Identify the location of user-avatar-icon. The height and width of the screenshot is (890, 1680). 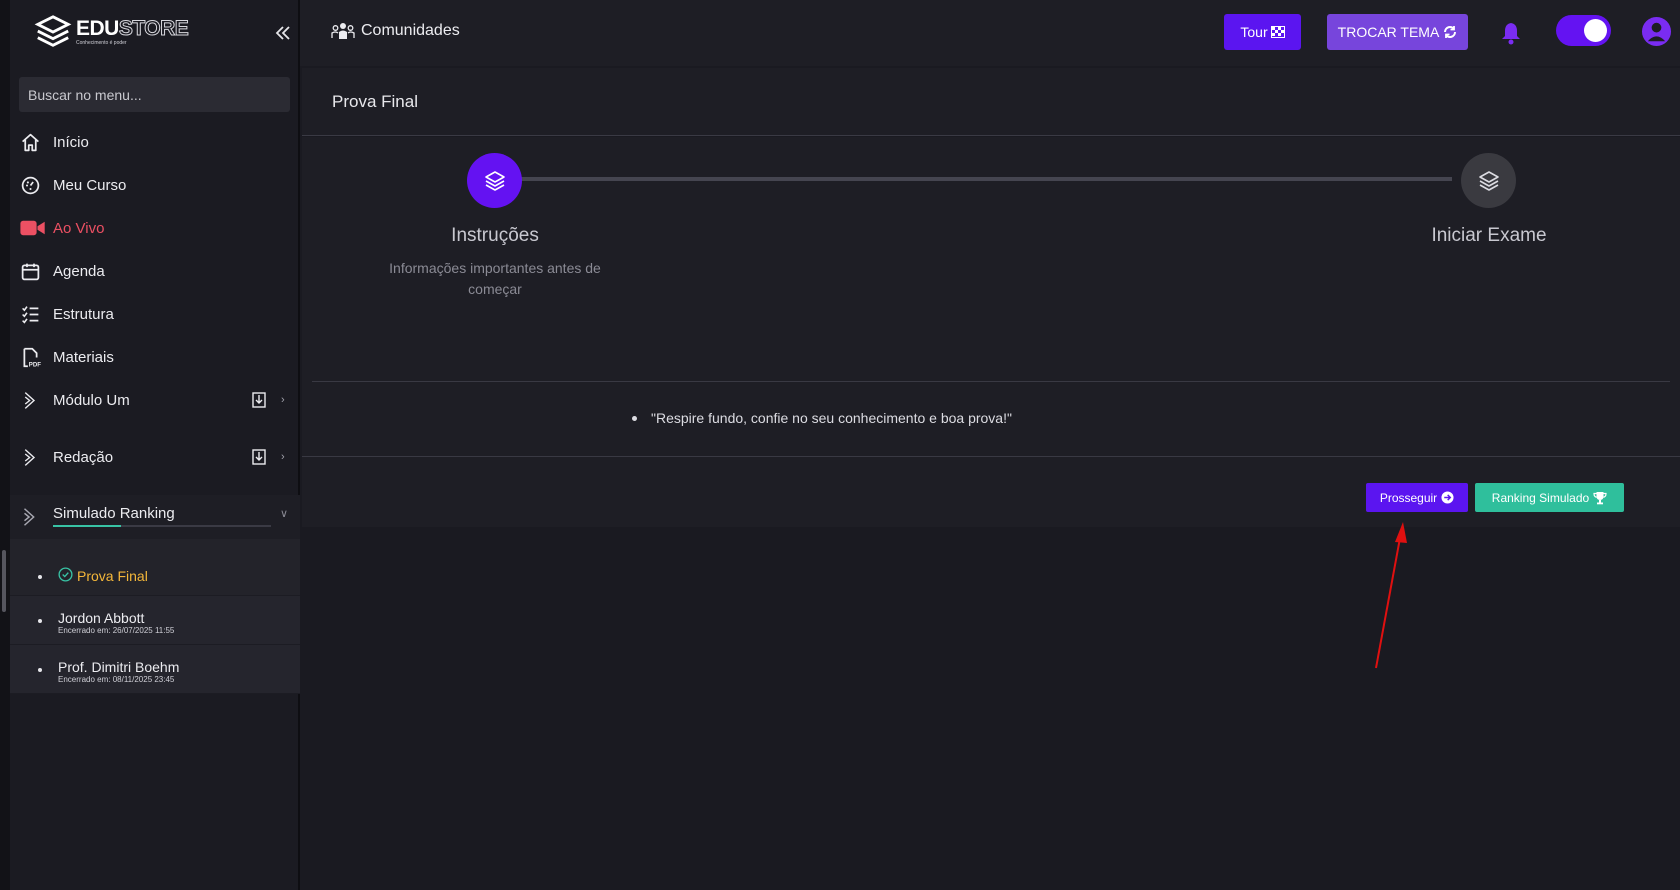
(1656, 31).